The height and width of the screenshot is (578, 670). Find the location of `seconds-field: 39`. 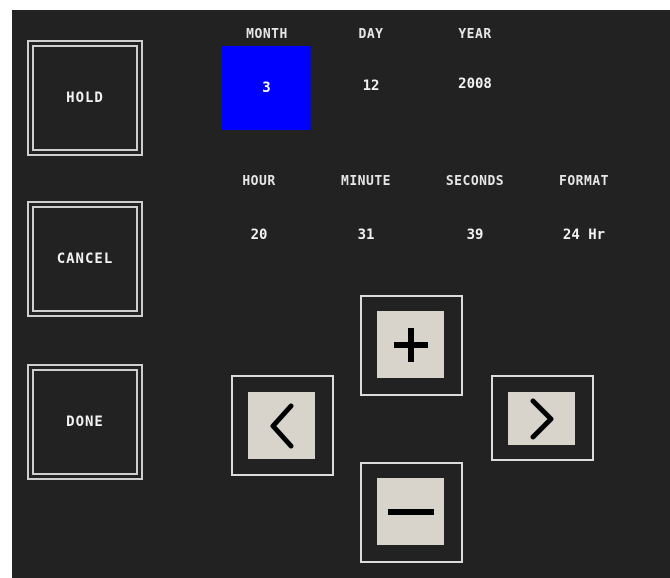

seconds-field: 39 is located at coordinates (475, 235).